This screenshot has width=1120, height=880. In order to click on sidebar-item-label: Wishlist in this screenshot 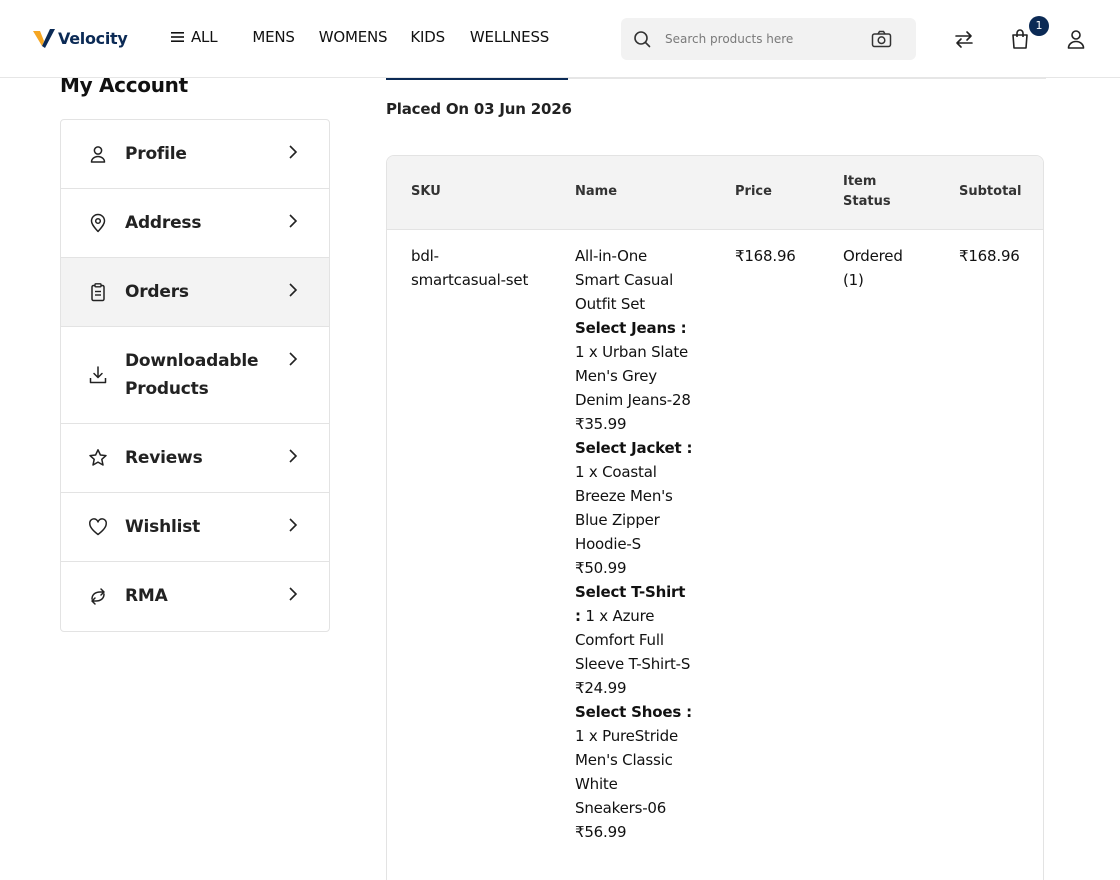, I will do `click(163, 527)`.